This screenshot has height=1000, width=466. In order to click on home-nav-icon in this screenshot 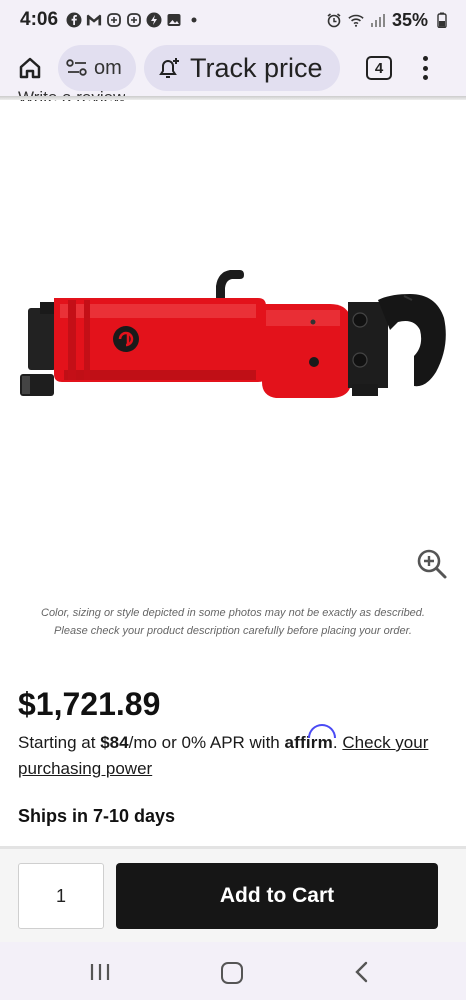, I will do `click(232, 973)`.